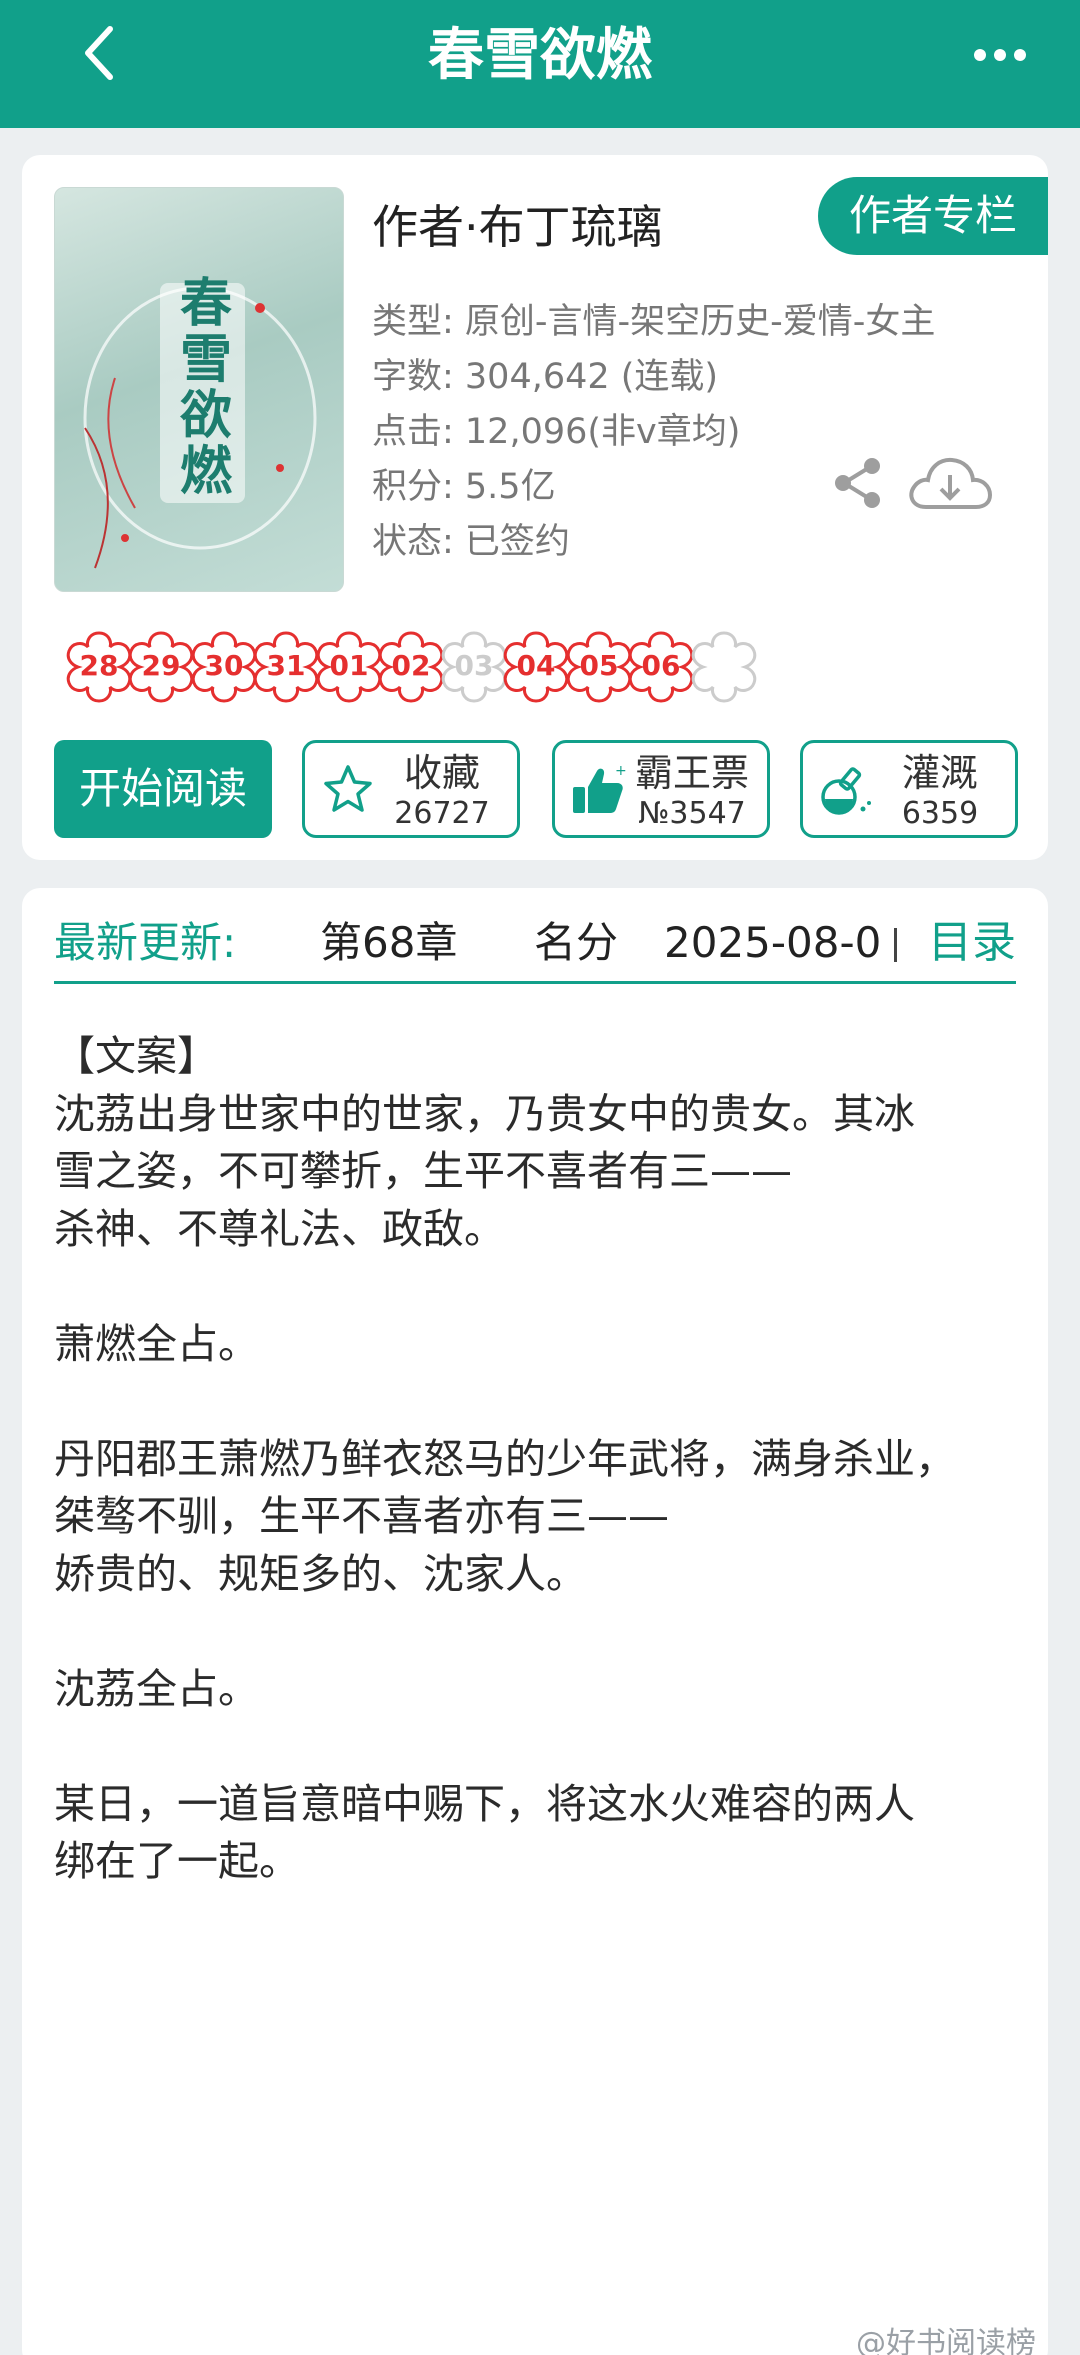 The width and height of the screenshot is (1080, 2355). I want to click on meta-clicks: 点击: 12,096(非v章均), so click(556, 432).